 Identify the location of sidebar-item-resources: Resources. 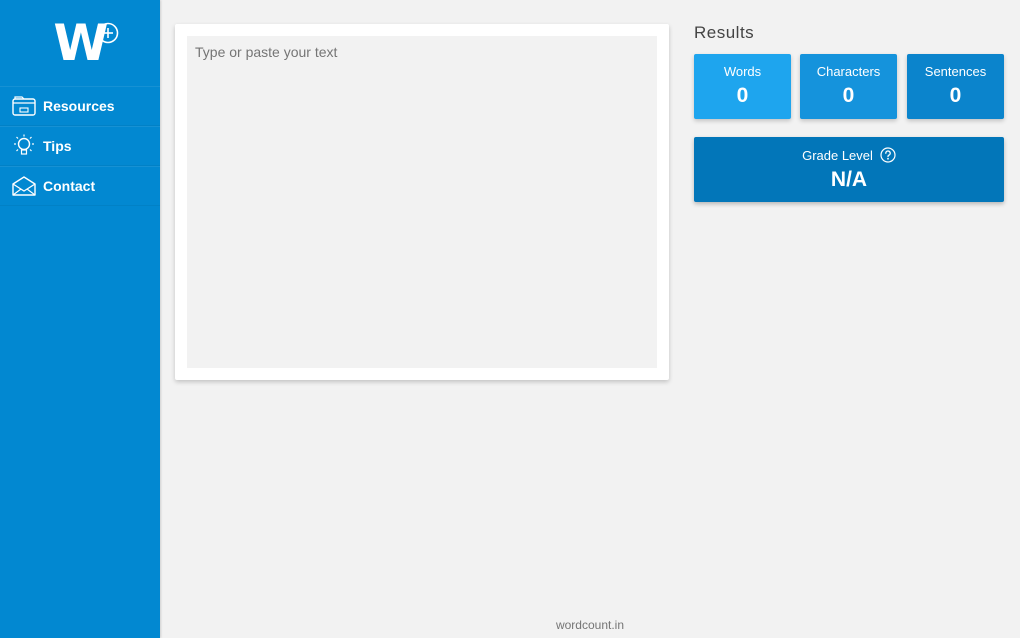
(80, 106).